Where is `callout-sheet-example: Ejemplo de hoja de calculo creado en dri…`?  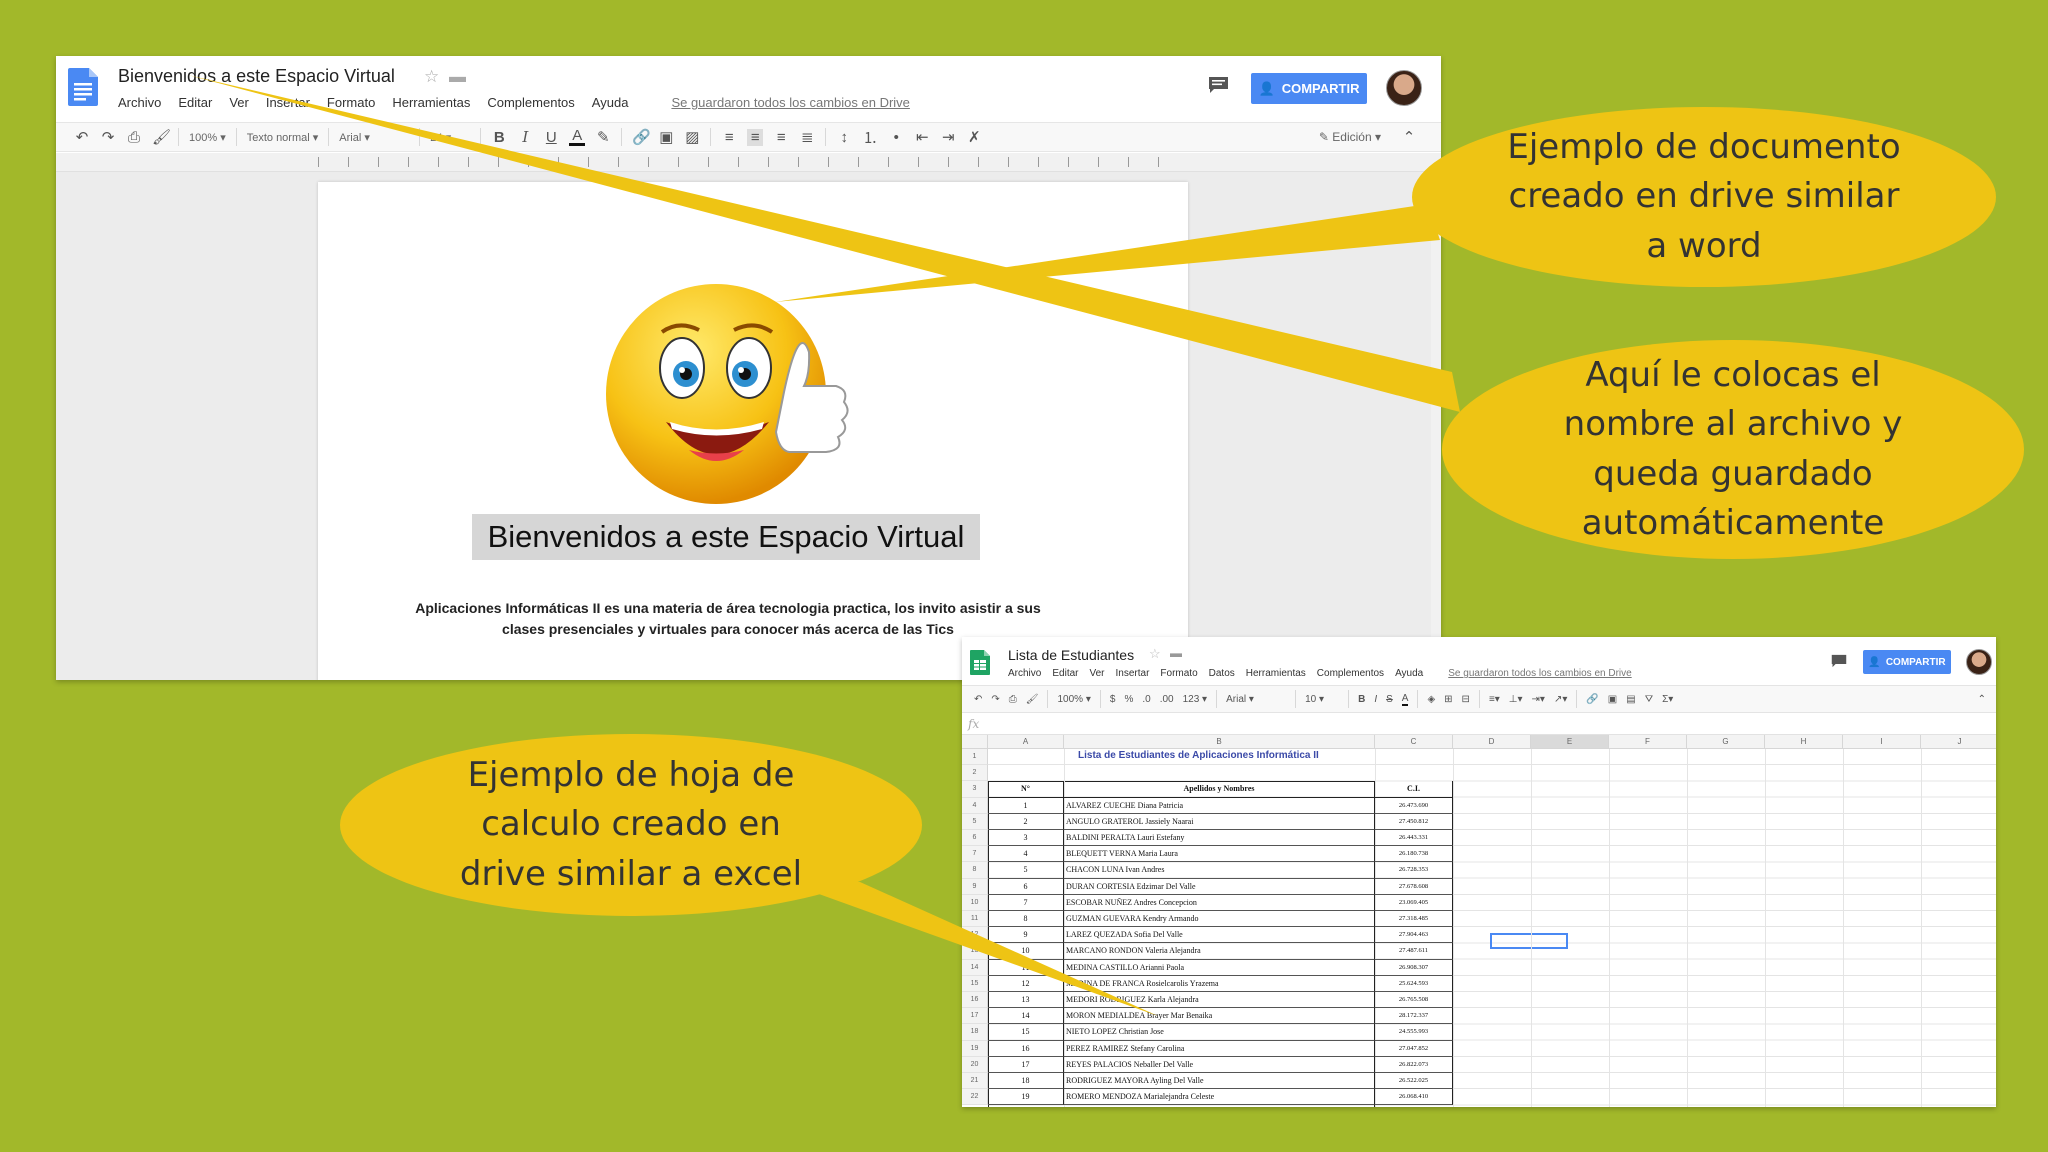
callout-sheet-example: Ejemplo de hoja de calculo creado en dri… is located at coordinates (631, 825).